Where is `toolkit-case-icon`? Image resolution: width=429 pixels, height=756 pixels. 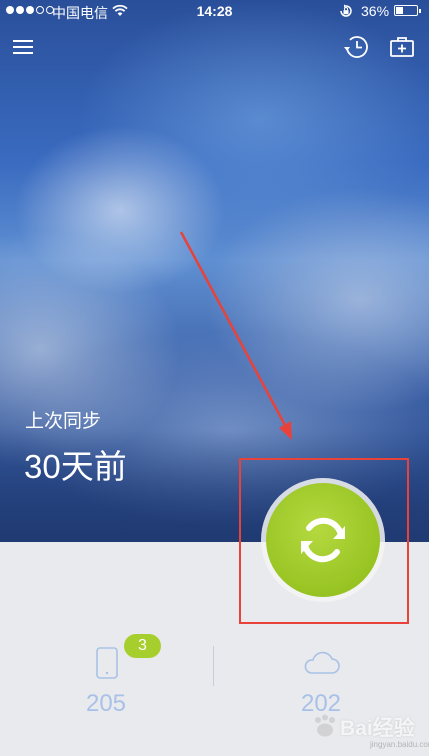 toolkit-case-icon is located at coordinates (402, 47).